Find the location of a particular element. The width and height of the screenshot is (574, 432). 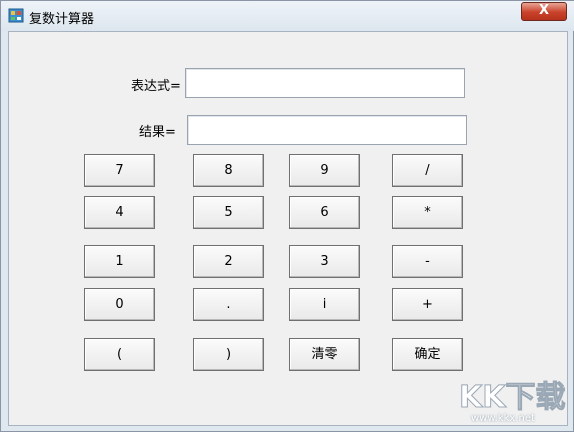

key-0-button: 0 is located at coordinates (119, 304).